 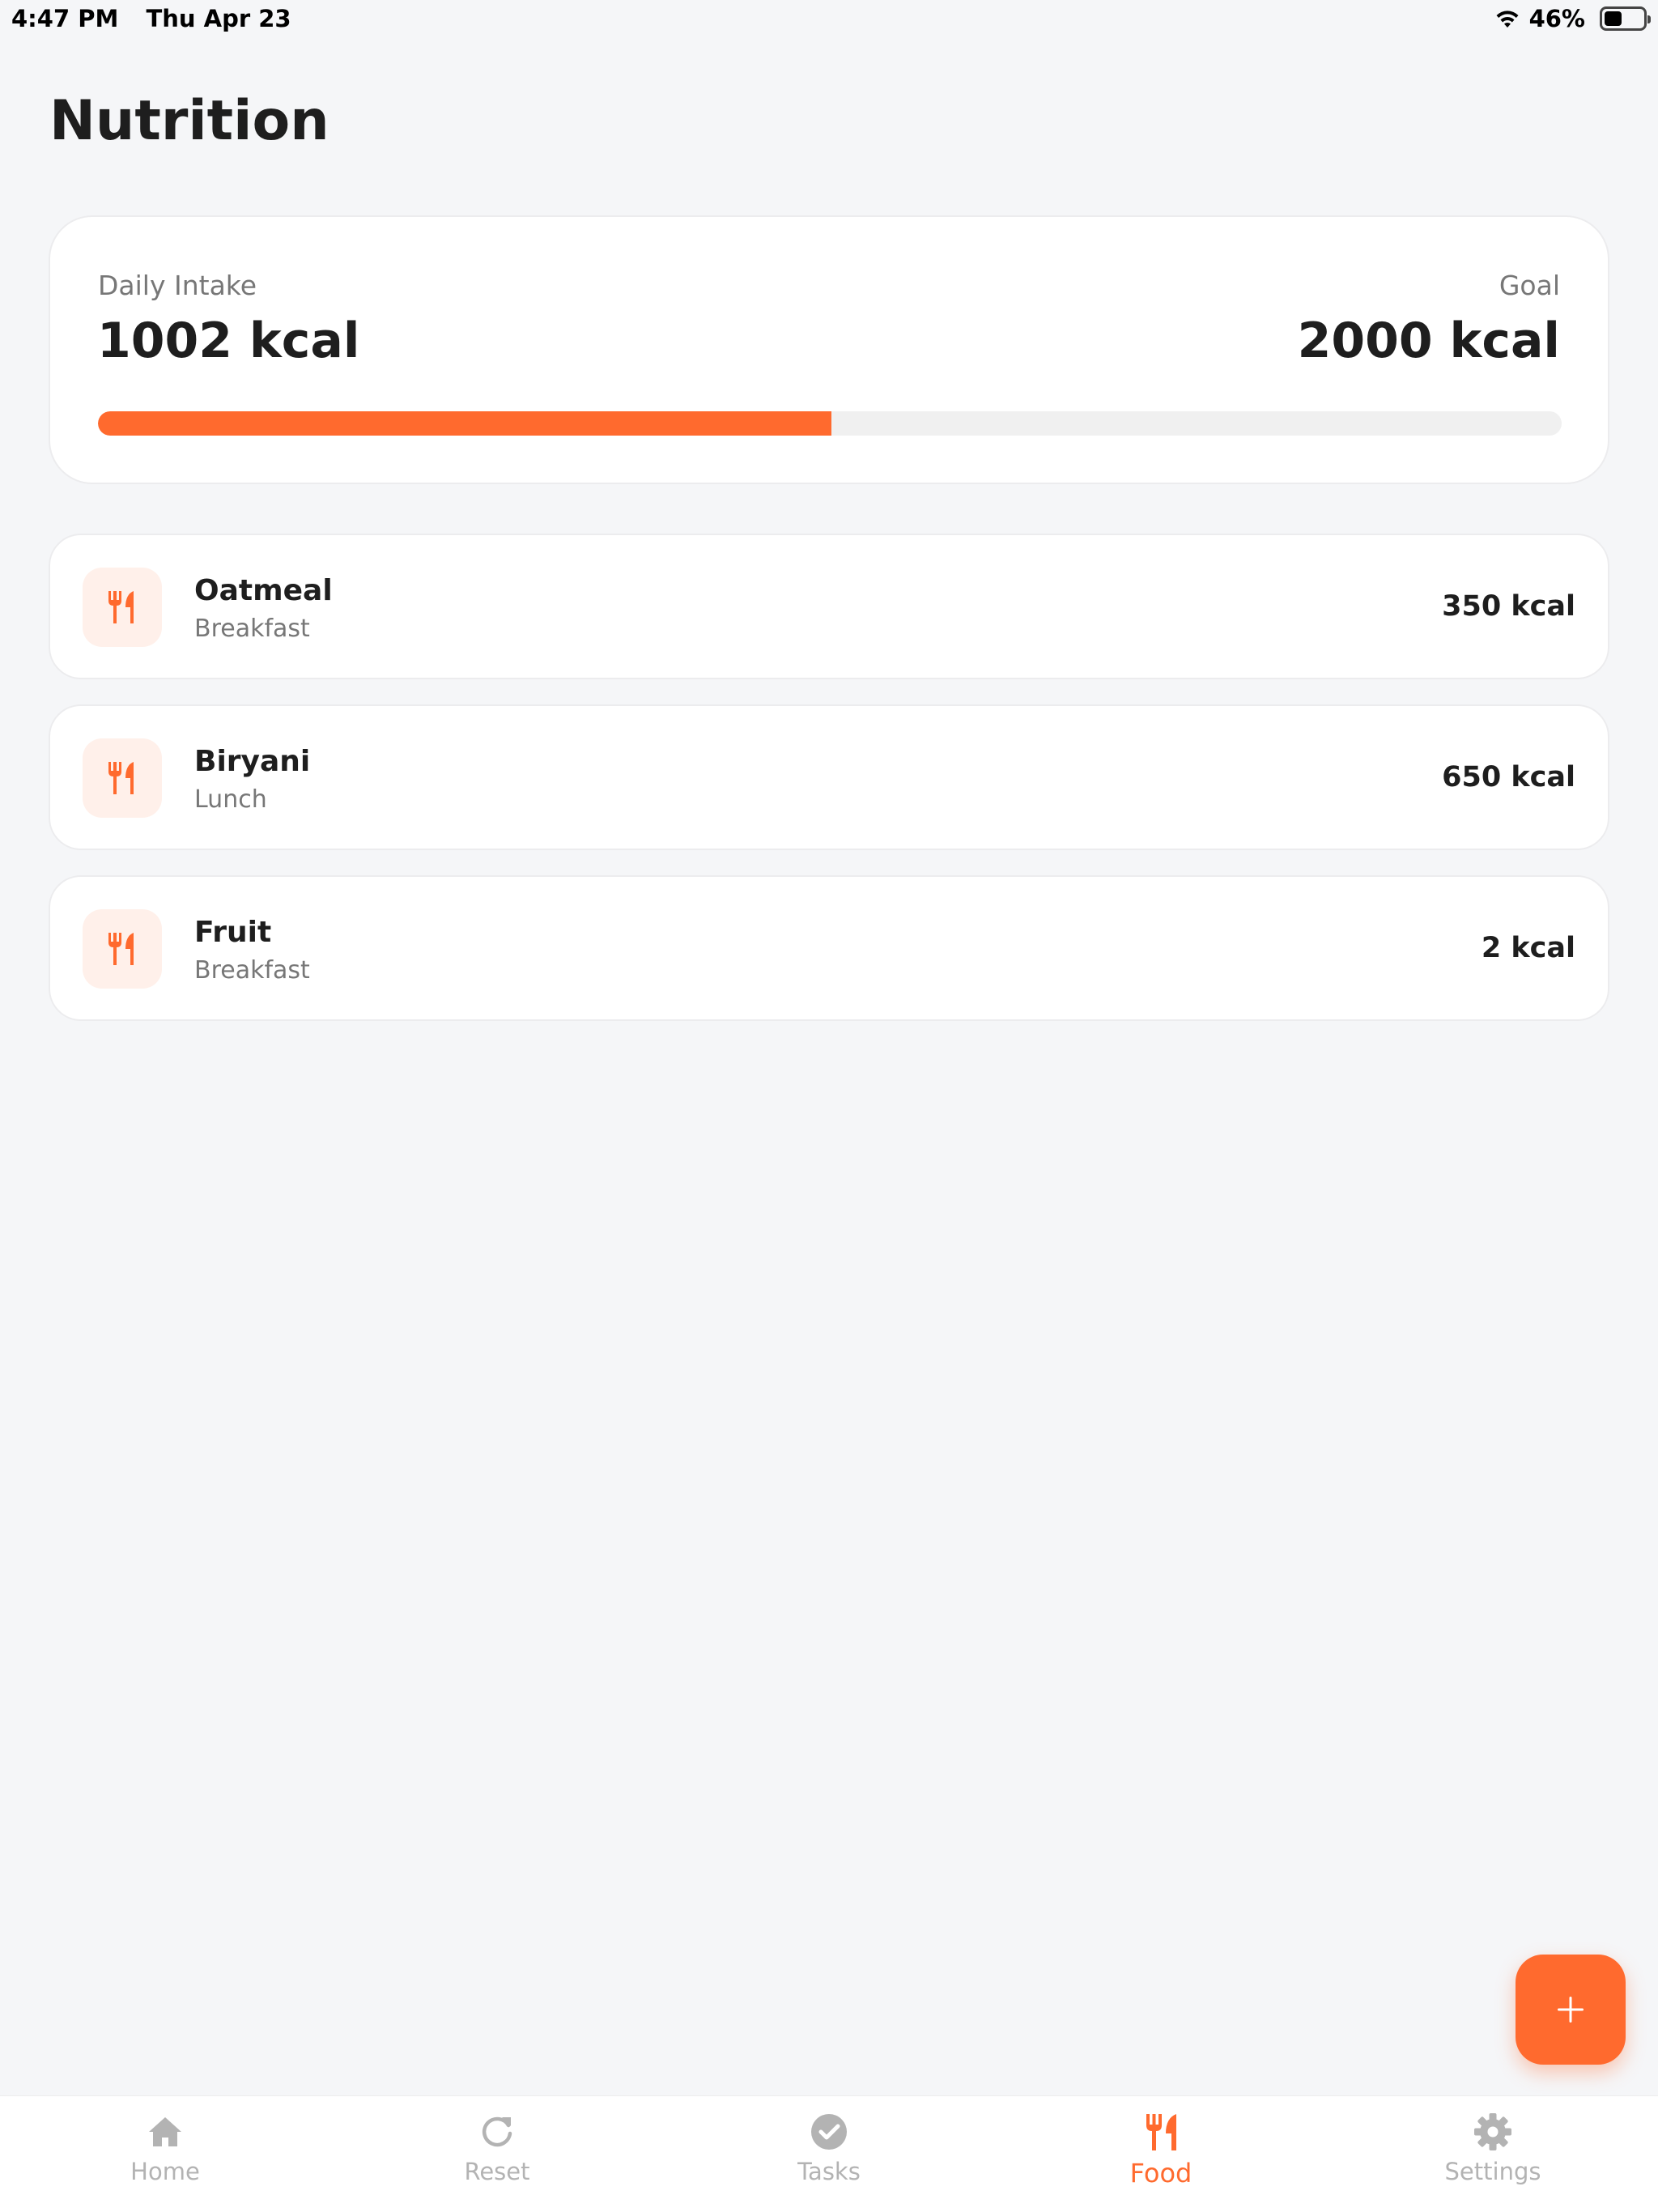 What do you see at coordinates (1613, 19) in the screenshot?
I see `battery-fill` at bounding box center [1613, 19].